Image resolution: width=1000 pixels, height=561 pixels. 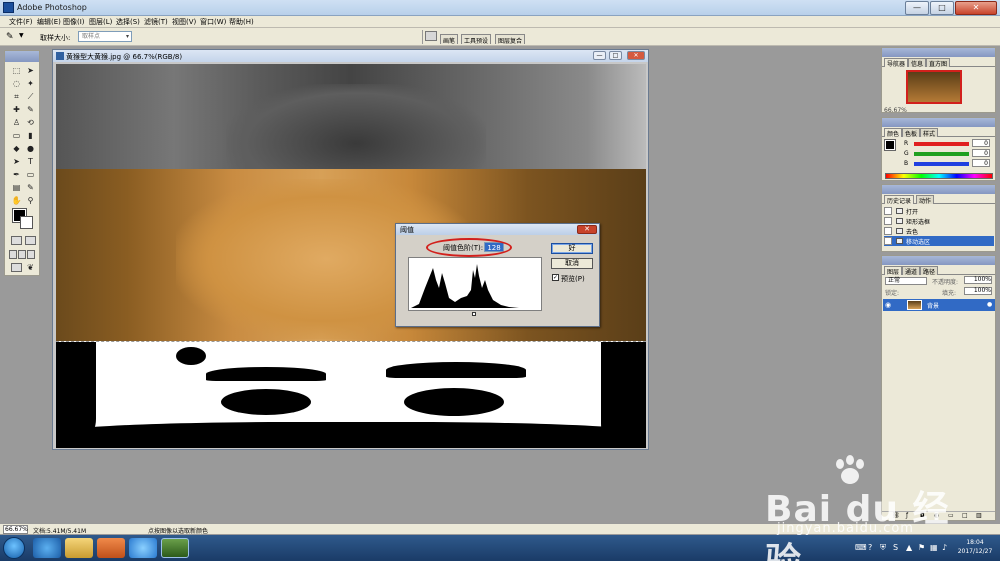 What do you see at coordinates (16, 136) in the screenshot?
I see `eraser-tool-icon: ▭` at bounding box center [16, 136].